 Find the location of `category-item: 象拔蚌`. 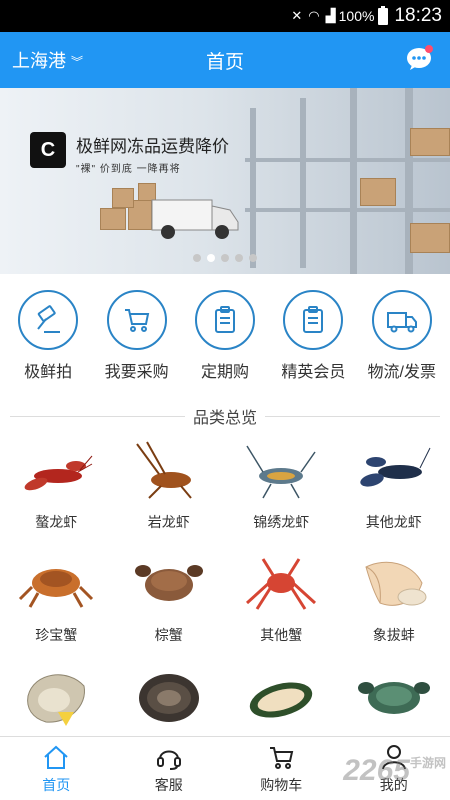

category-item: 象拔蚌 is located at coordinates (394, 609).